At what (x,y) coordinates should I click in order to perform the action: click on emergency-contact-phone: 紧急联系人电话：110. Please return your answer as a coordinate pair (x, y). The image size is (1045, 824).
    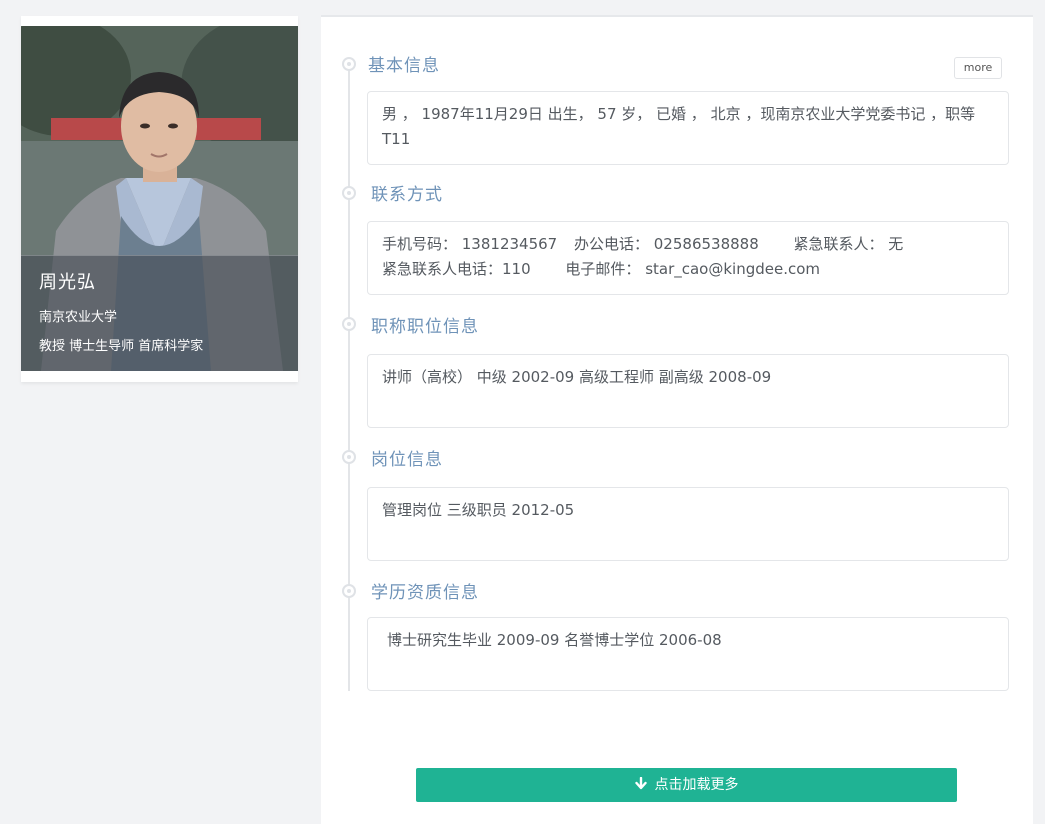
    Looking at the image, I should click on (456, 269).